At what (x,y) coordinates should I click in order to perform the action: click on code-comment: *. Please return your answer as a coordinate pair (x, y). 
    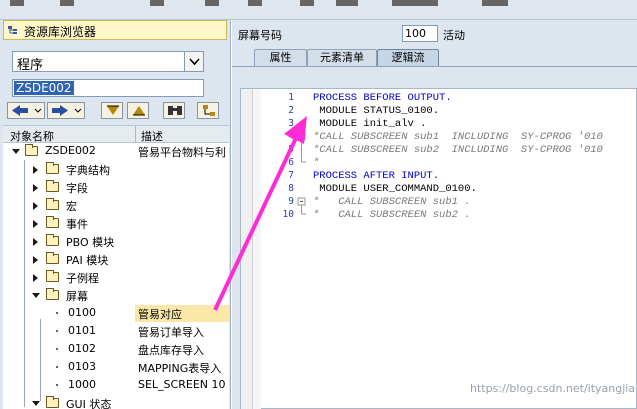
    Looking at the image, I should click on (316, 163).